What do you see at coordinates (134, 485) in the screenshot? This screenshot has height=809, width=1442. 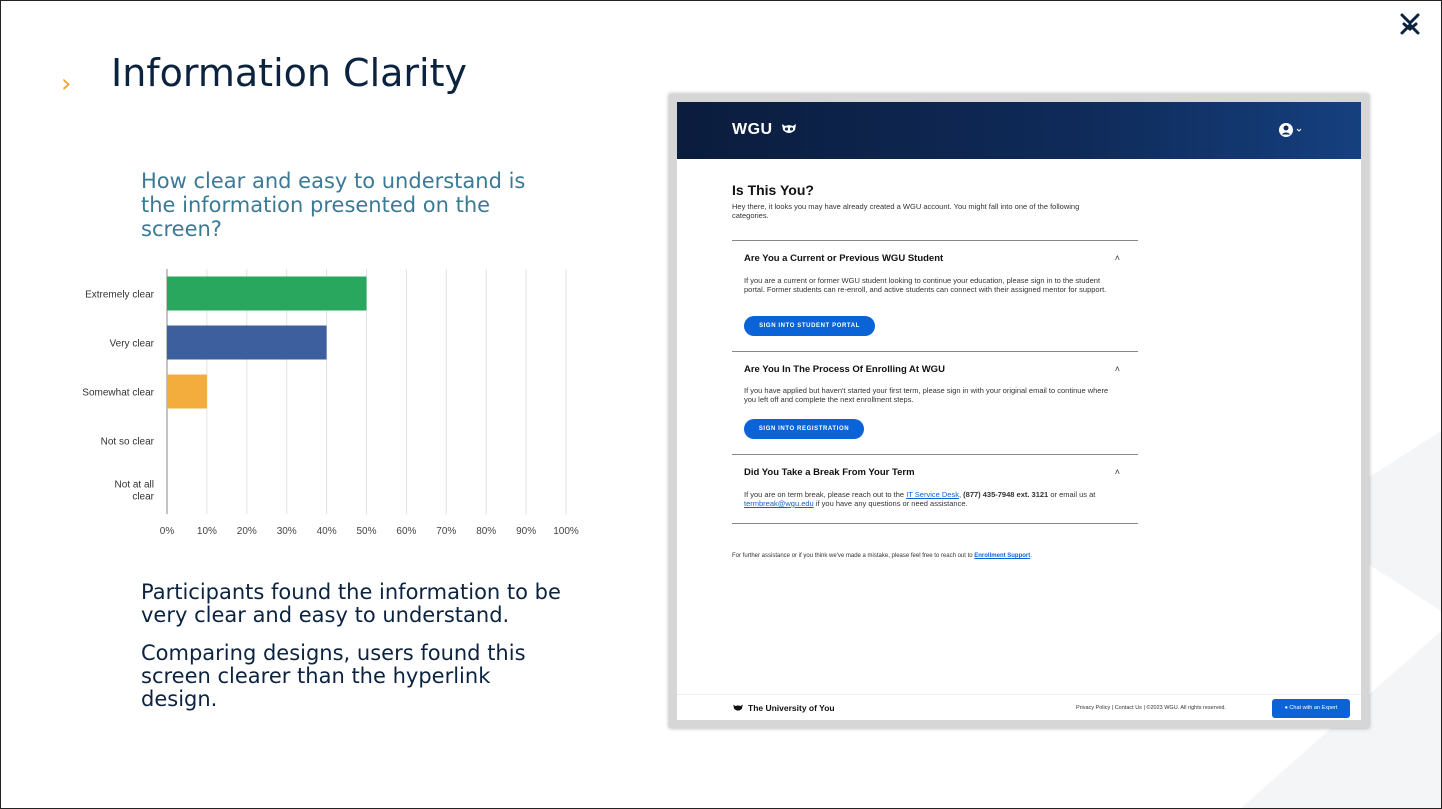 I see `category-label: Not at all` at bounding box center [134, 485].